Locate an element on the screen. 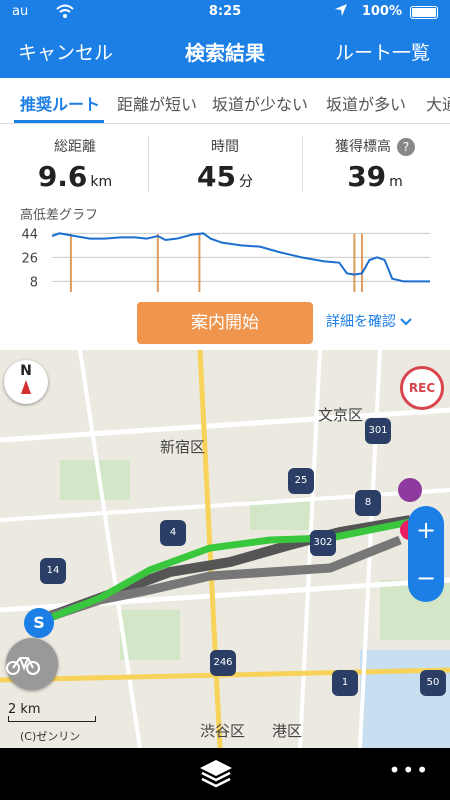 The width and height of the screenshot is (450, 800). zoom-control: + − is located at coordinates (426, 554).